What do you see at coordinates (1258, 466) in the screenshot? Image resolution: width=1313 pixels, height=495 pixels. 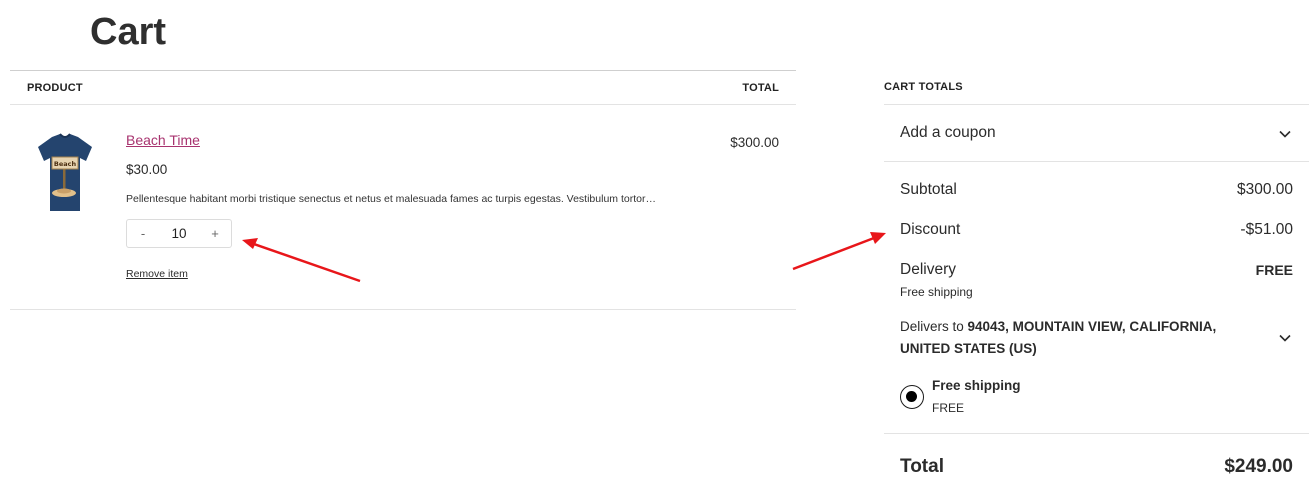 I see `total-value: $249.00` at bounding box center [1258, 466].